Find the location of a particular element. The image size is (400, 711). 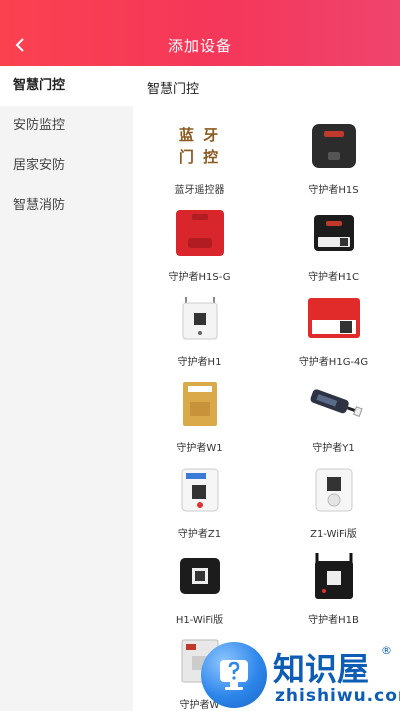

device-item: 守护者H1S-G is located at coordinates (199, 243).